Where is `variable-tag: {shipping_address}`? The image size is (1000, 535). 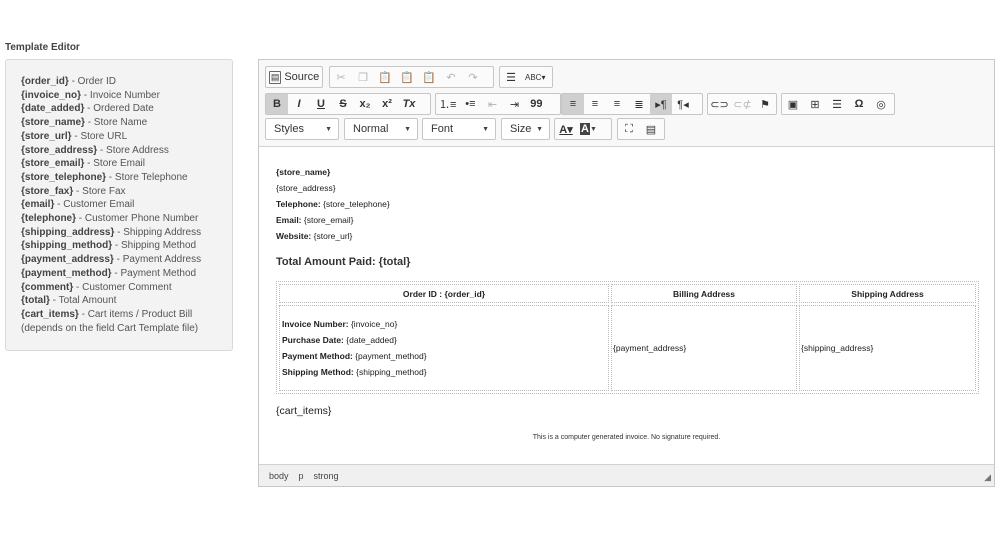 variable-tag: {shipping_address} is located at coordinates (68, 232).